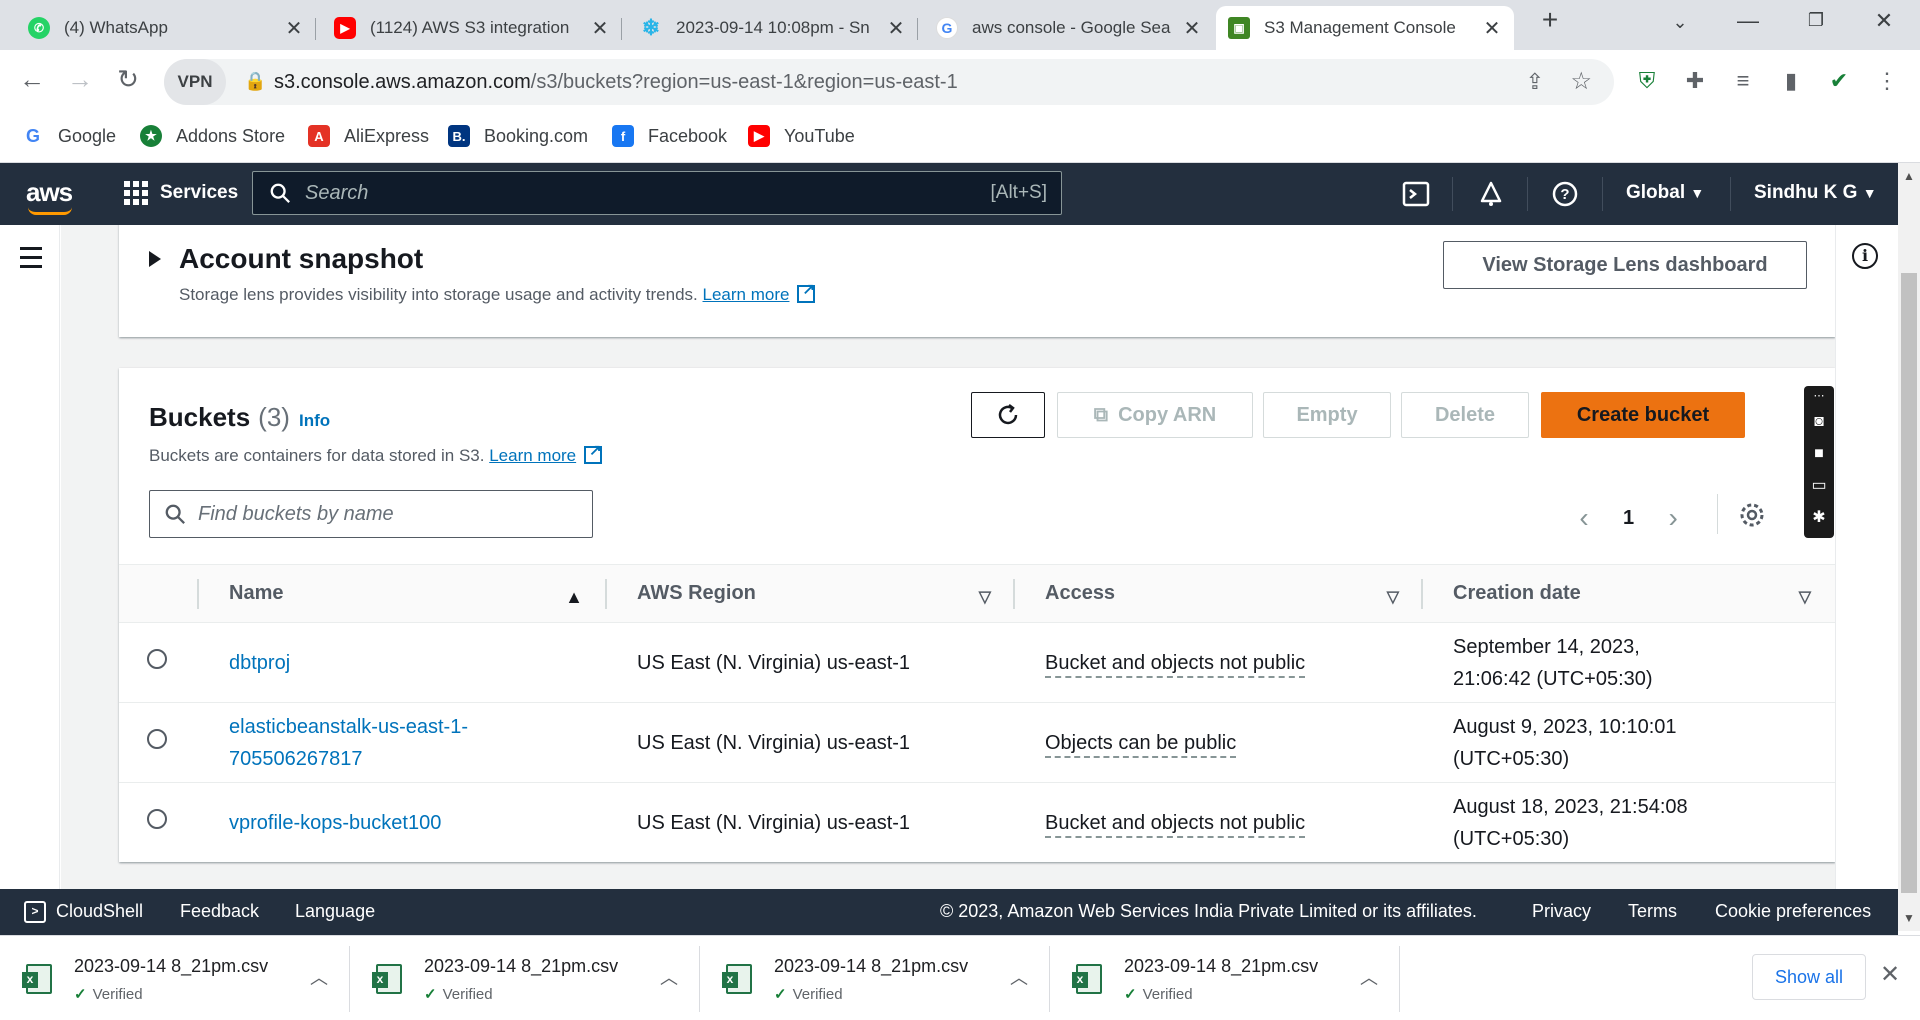 The width and height of the screenshot is (1920, 1020). Describe the element at coordinates (532, 455) in the screenshot. I see `learn-more-link: Learn more` at that location.